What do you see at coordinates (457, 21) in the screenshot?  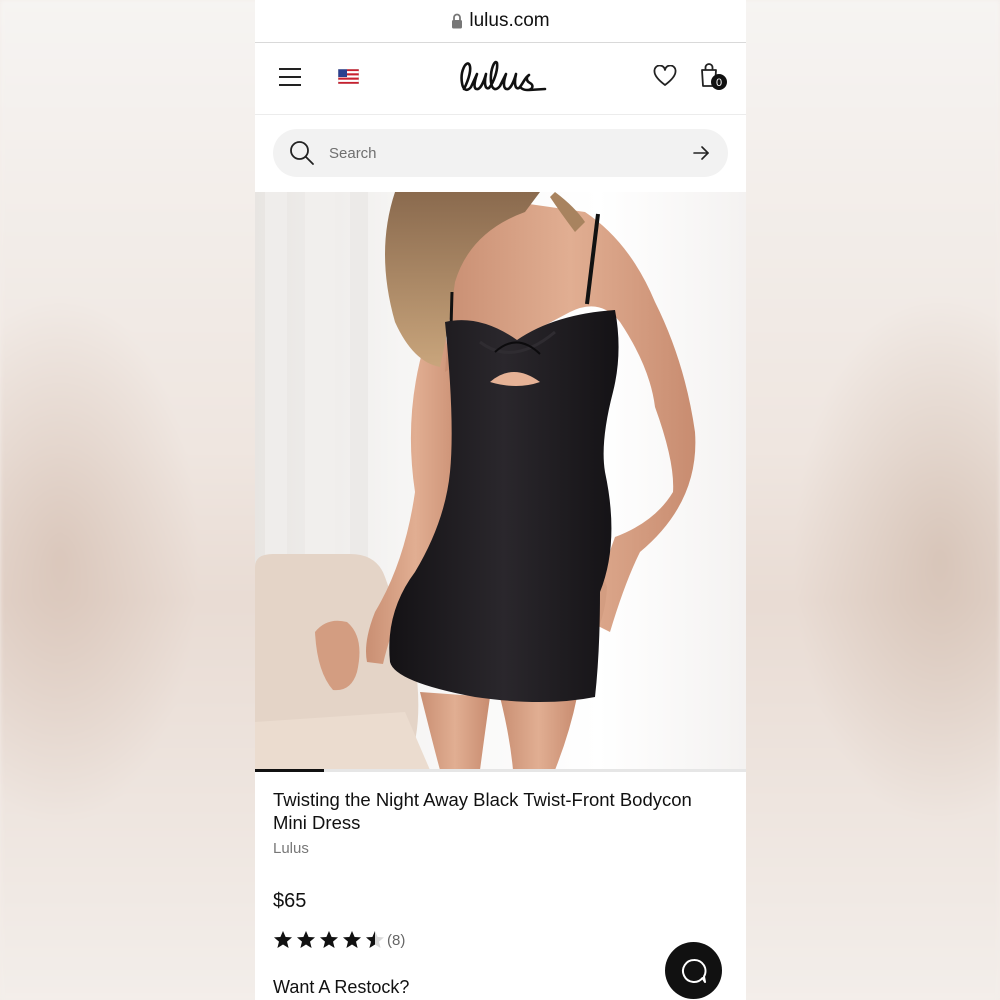 I see `lock-icon` at bounding box center [457, 21].